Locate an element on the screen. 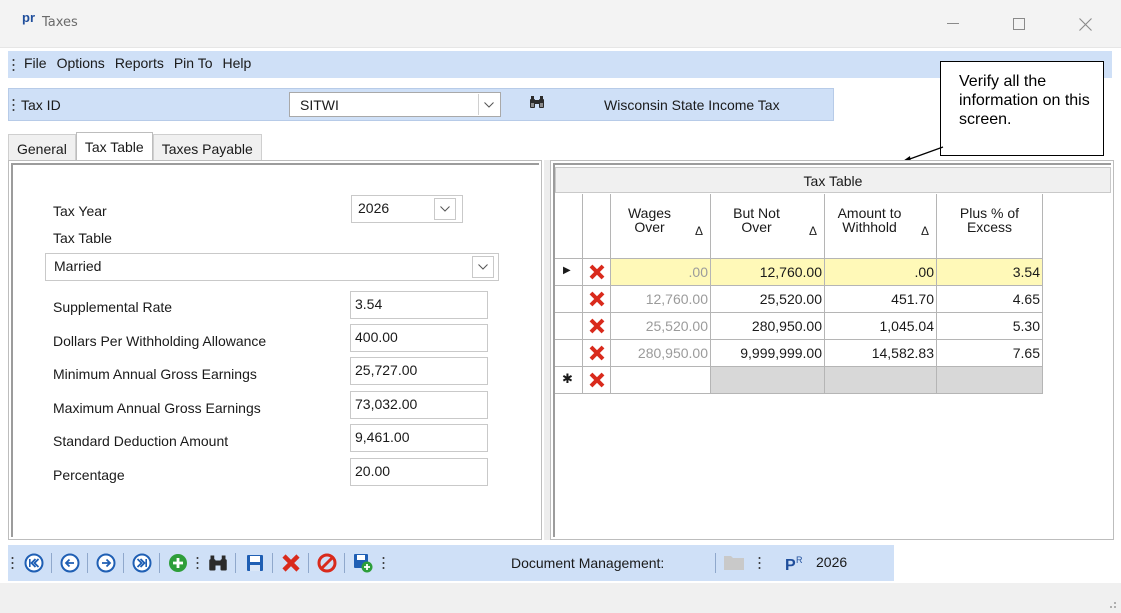 This screenshot has width=1121, height=613. header-plus-percent-excess: Plus % of Excess is located at coordinates (990, 226).